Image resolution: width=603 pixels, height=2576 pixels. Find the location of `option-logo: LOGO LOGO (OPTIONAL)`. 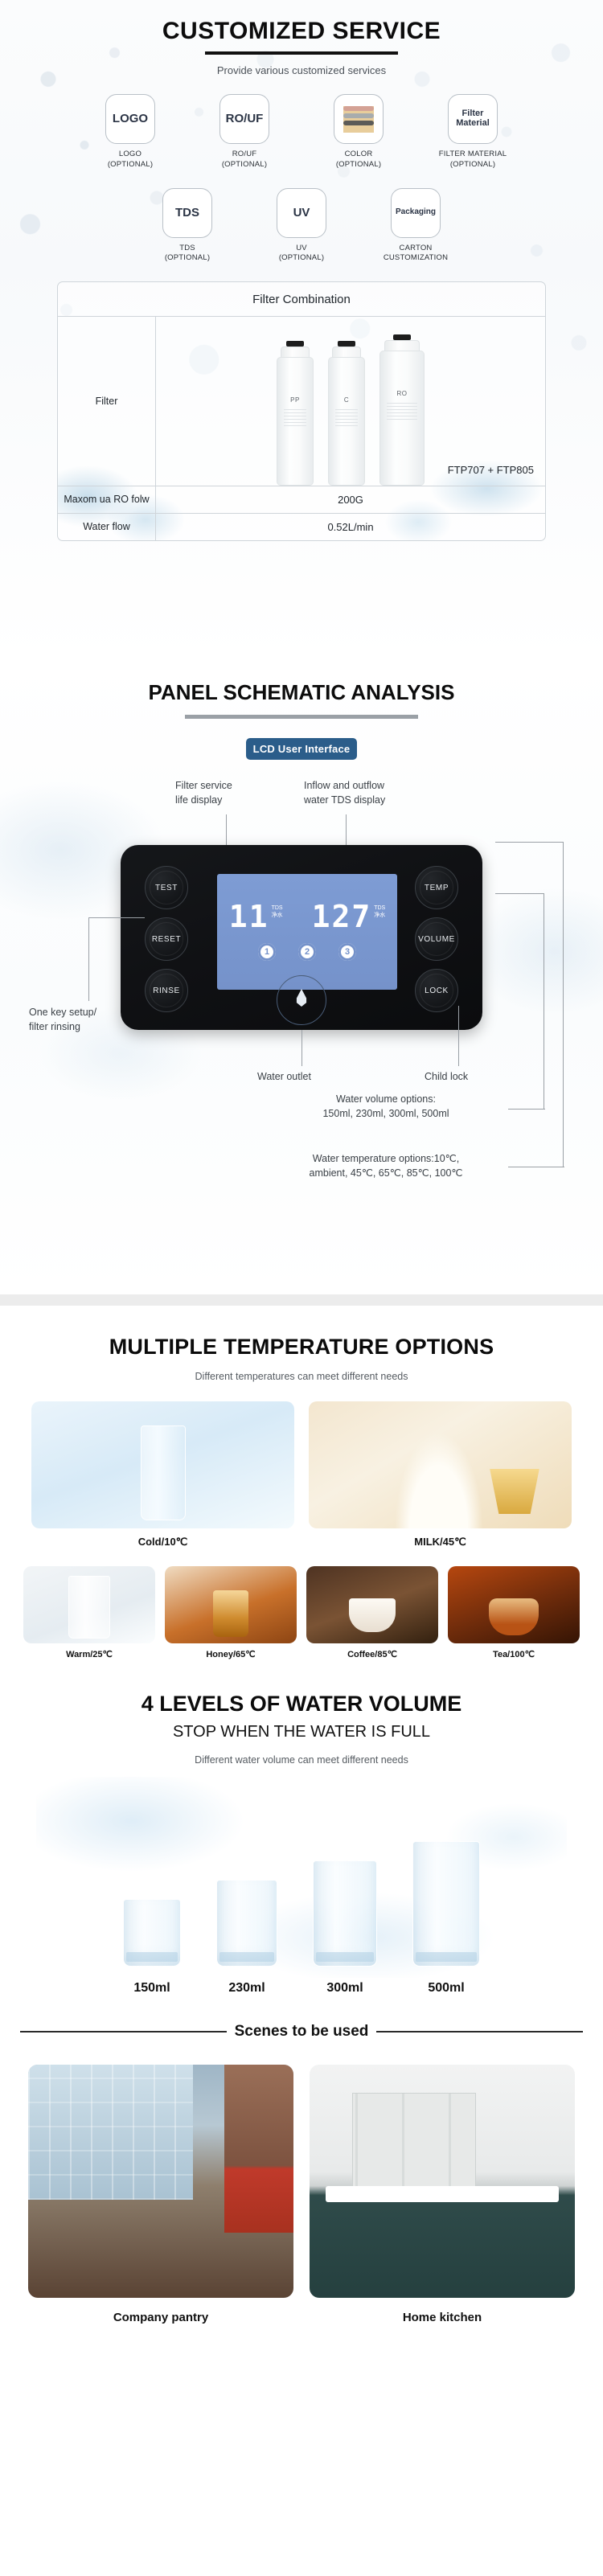

option-logo: LOGO LOGO (OPTIONAL) is located at coordinates (130, 132).